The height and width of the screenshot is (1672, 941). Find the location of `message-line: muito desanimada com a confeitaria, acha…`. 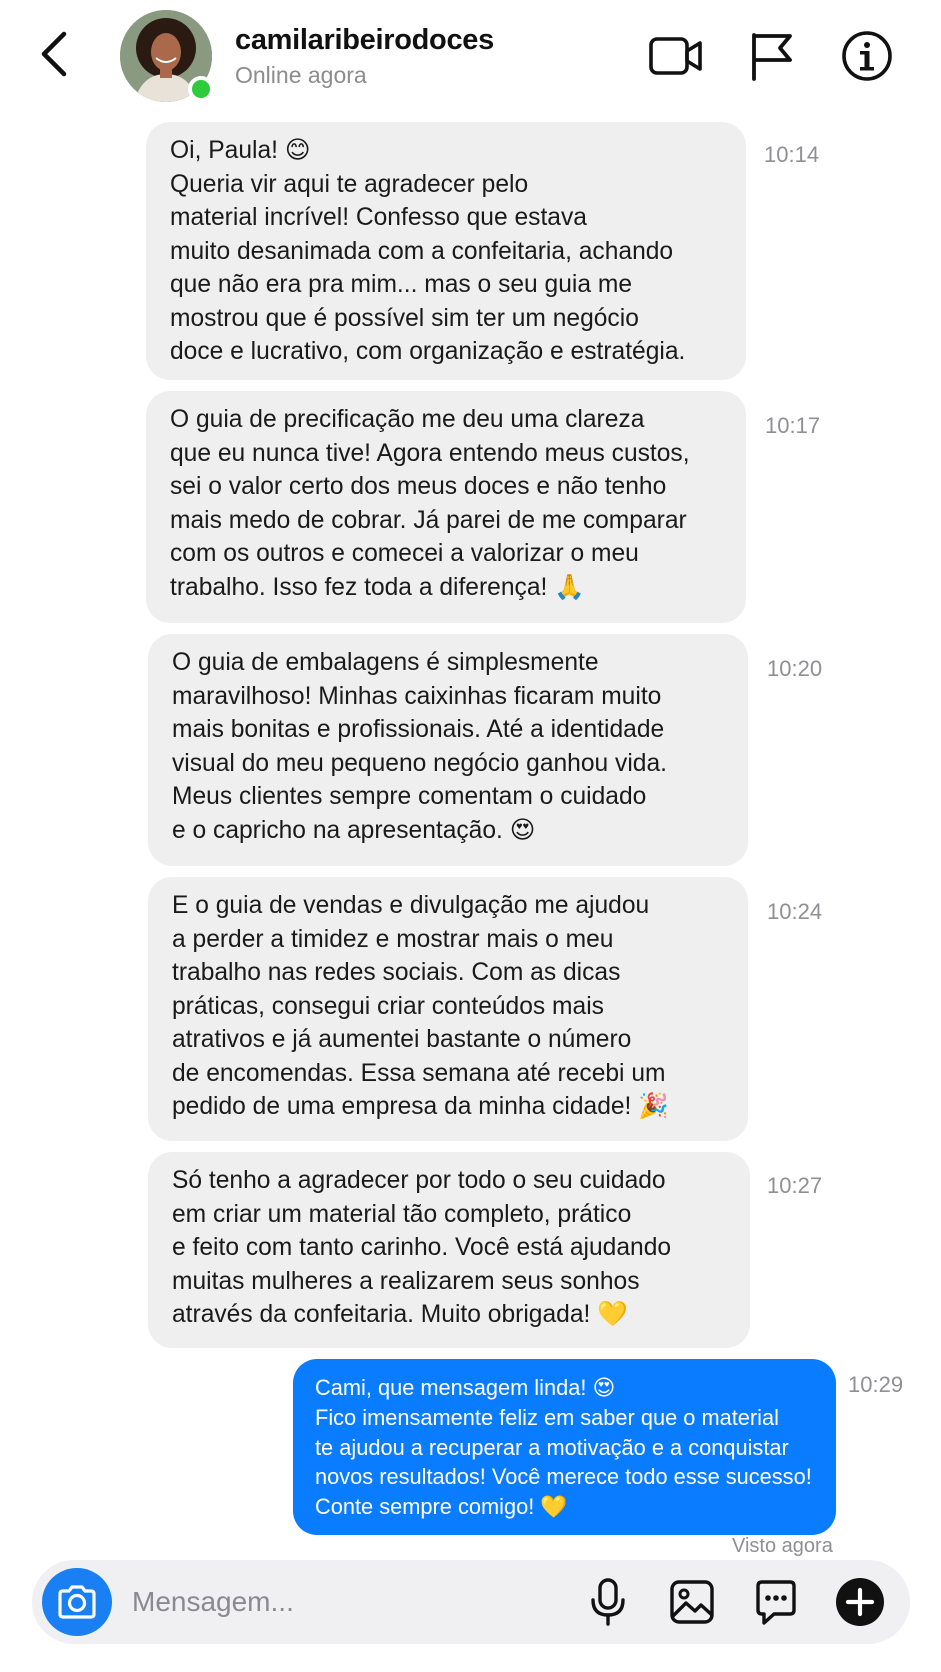

message-line: muito desanimada com a confeitaria, acha… is located at coordinates (422, 251).